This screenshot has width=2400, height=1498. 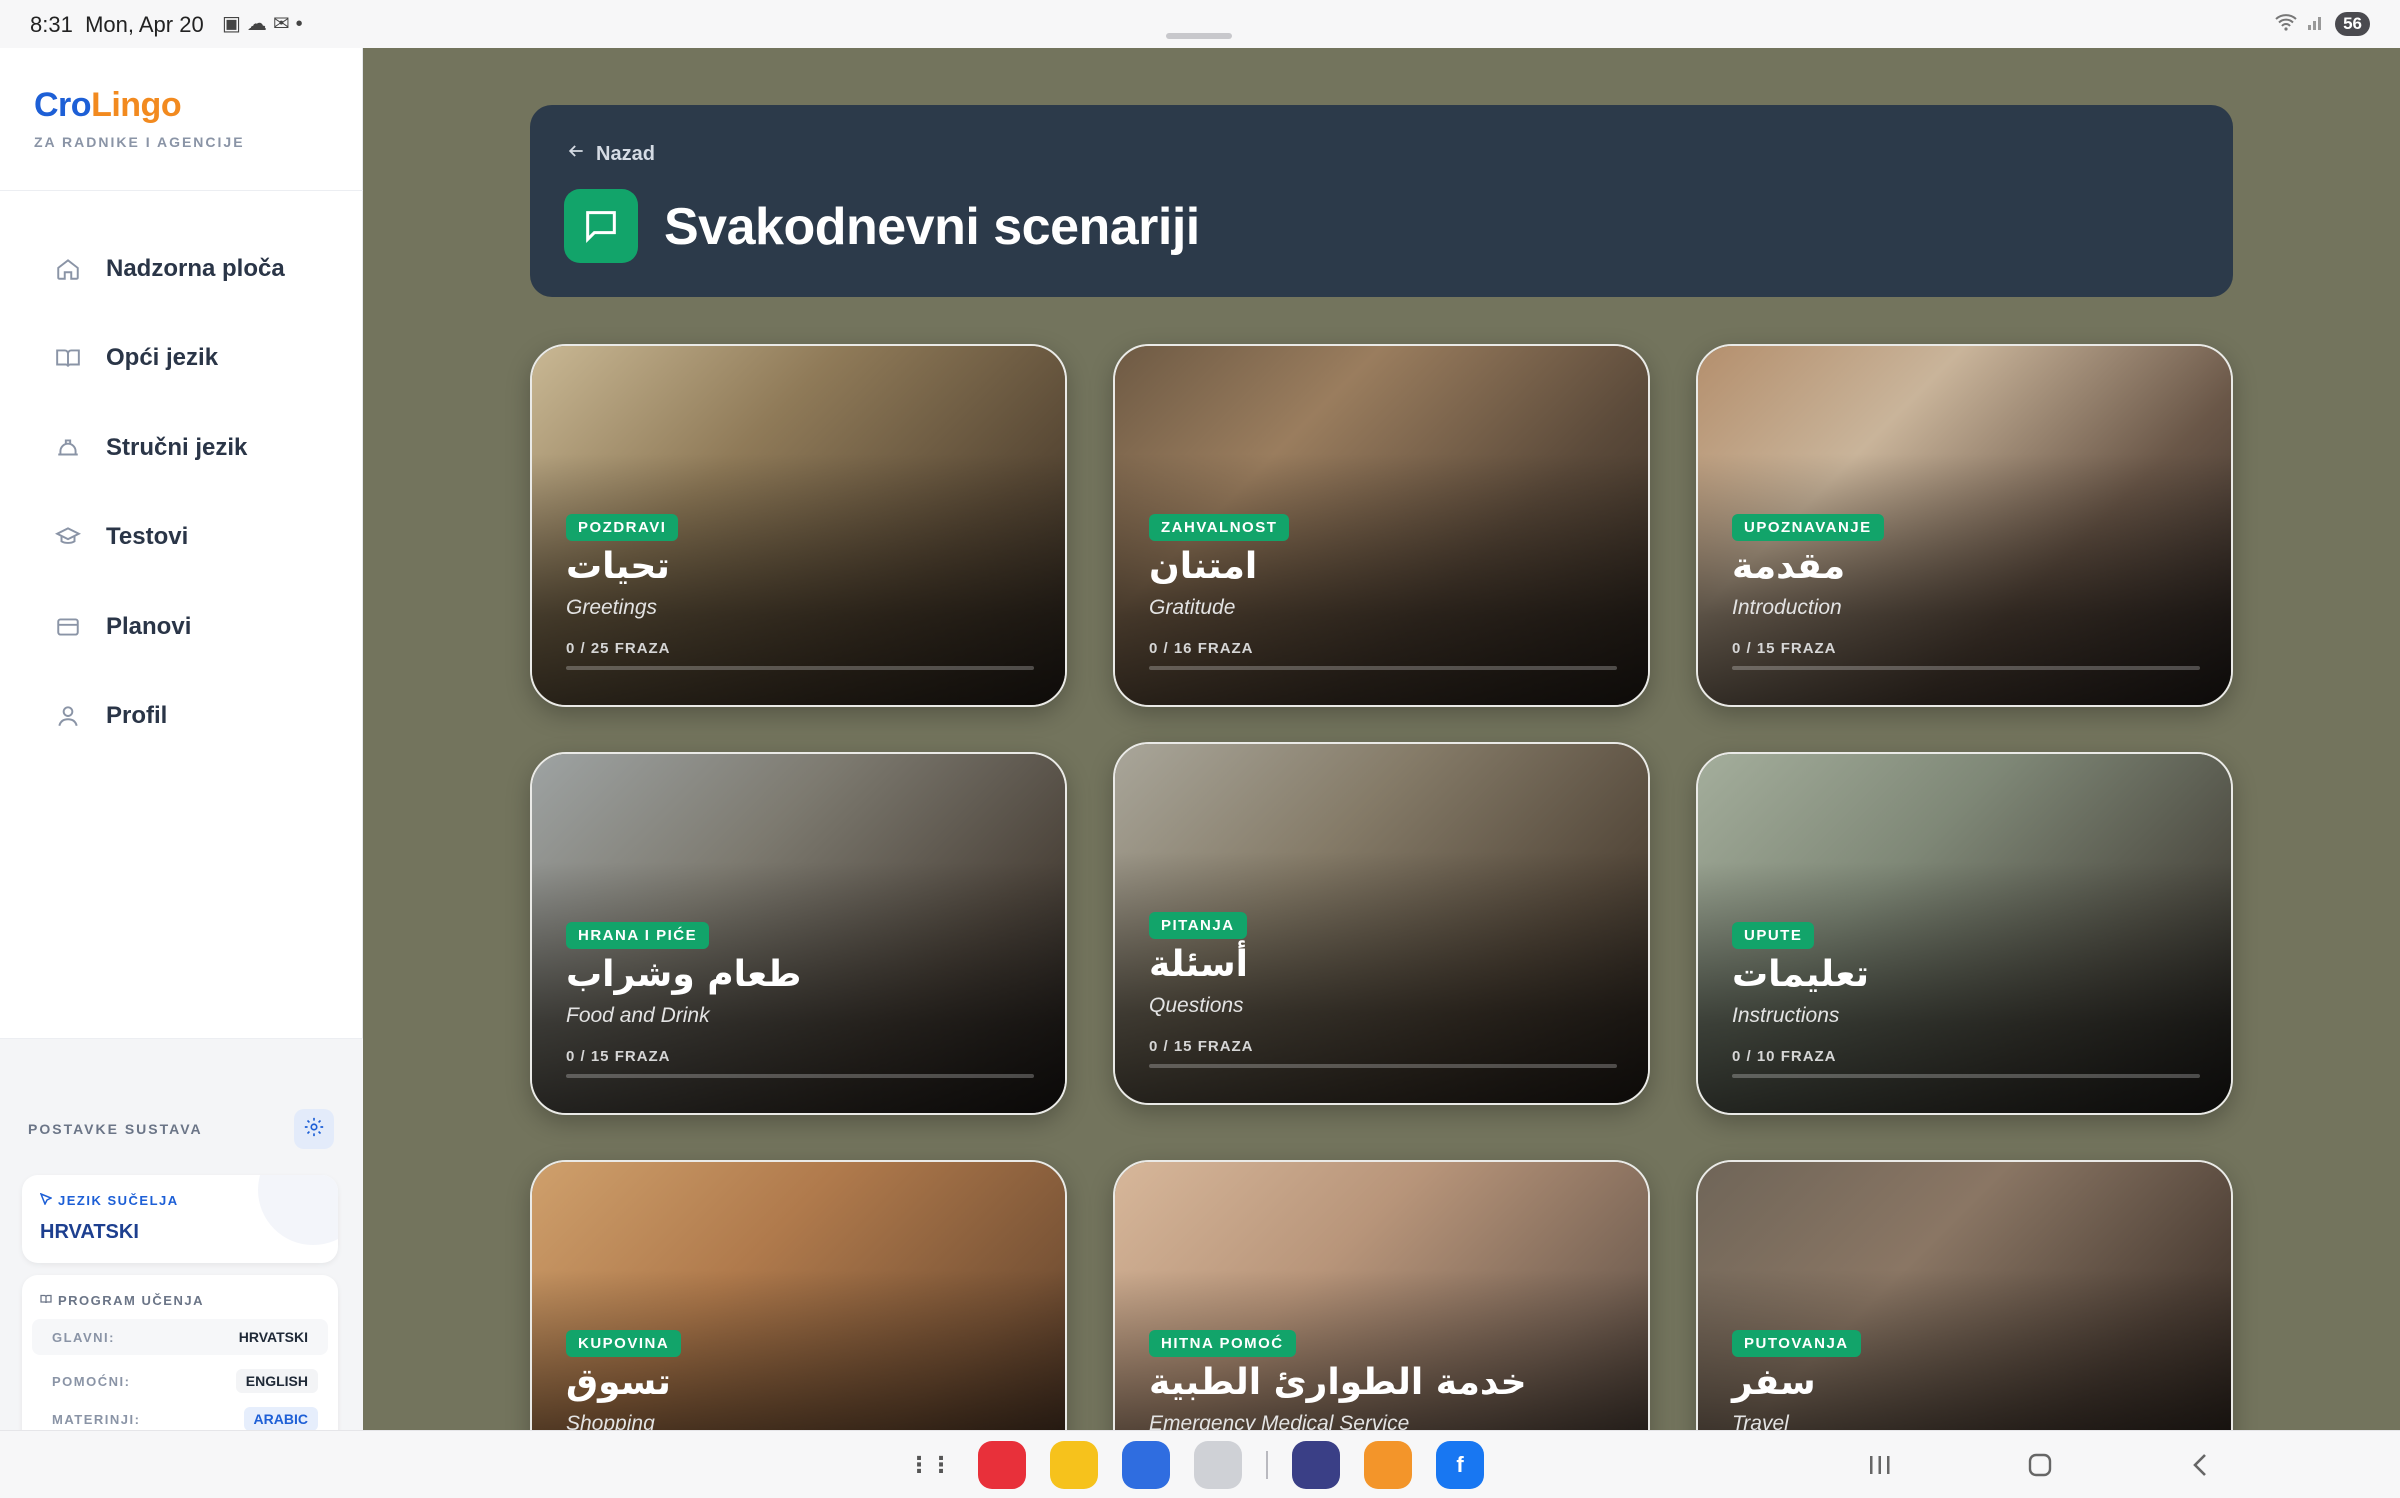 What do you see at coordinates (1796, 1343) in the screenshot?
I see `category-badge: PUTOVANJA` at bounding box center [1796, 1343].